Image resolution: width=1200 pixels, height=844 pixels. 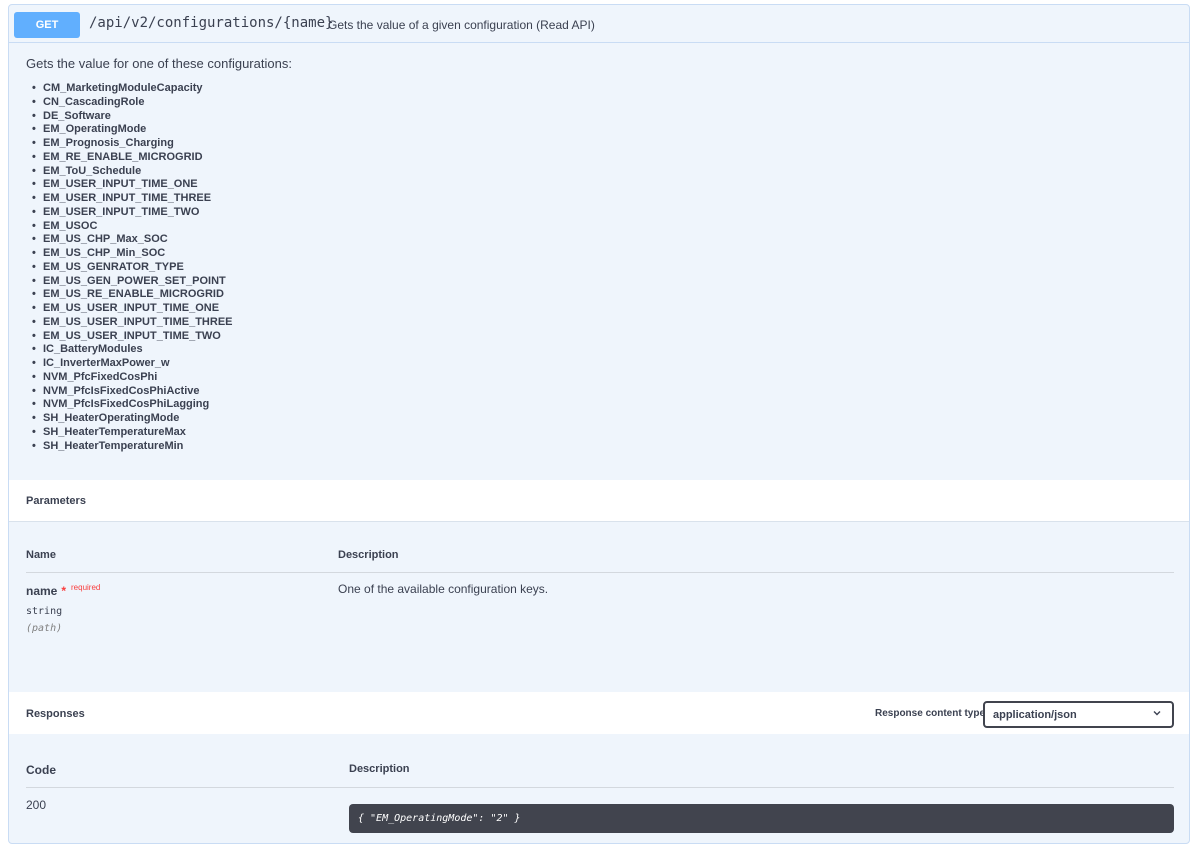 What do you see at coordinates (379, 769) in the screenshot?
I see `response-col-description: Description` at bounding box center [379, 769].